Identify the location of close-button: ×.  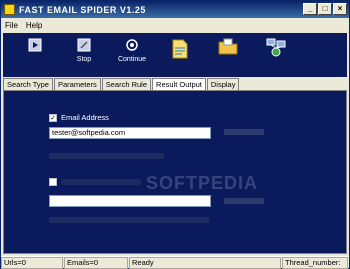
(340, 9).